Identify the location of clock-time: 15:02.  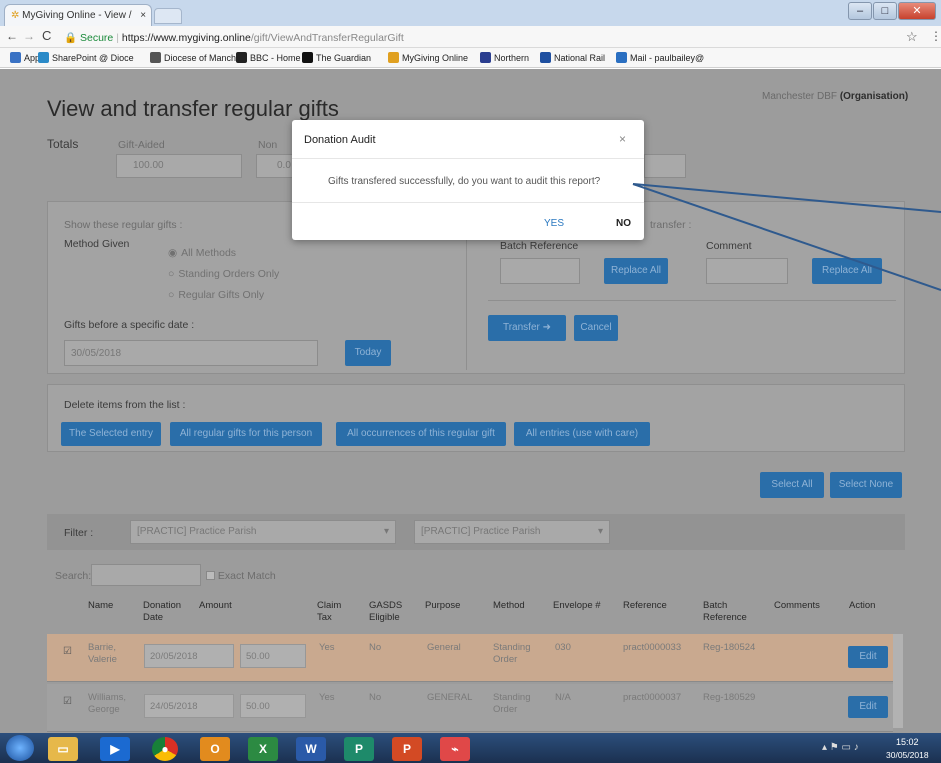
(907, 742).